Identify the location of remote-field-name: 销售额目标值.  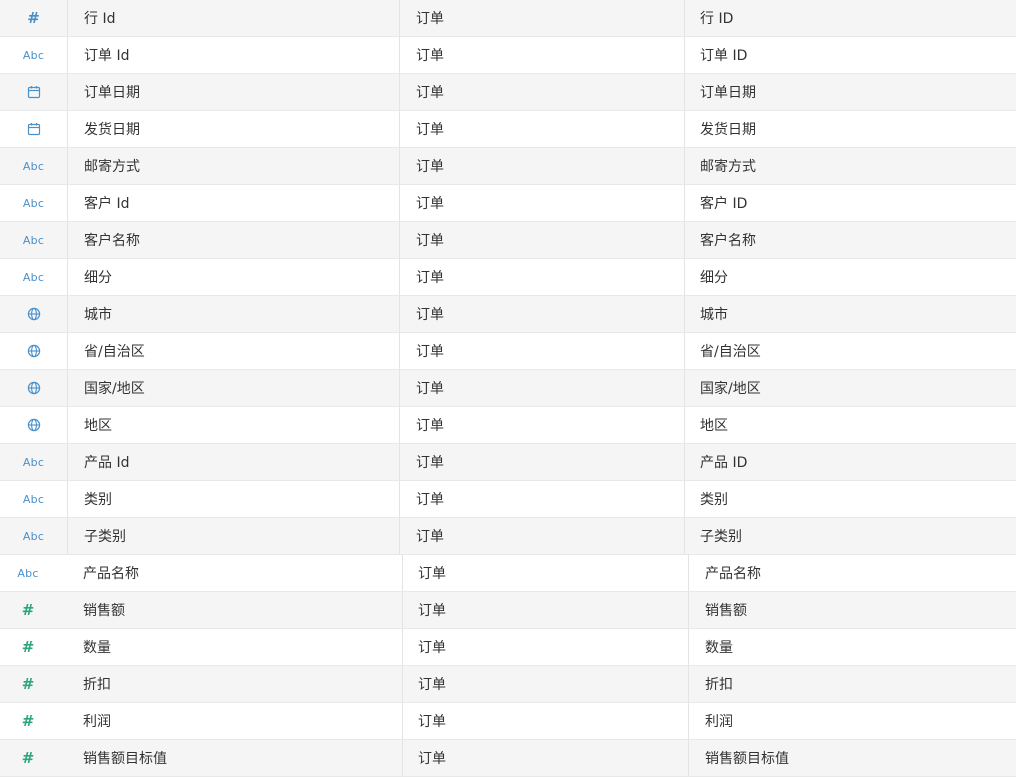
(852, 758).